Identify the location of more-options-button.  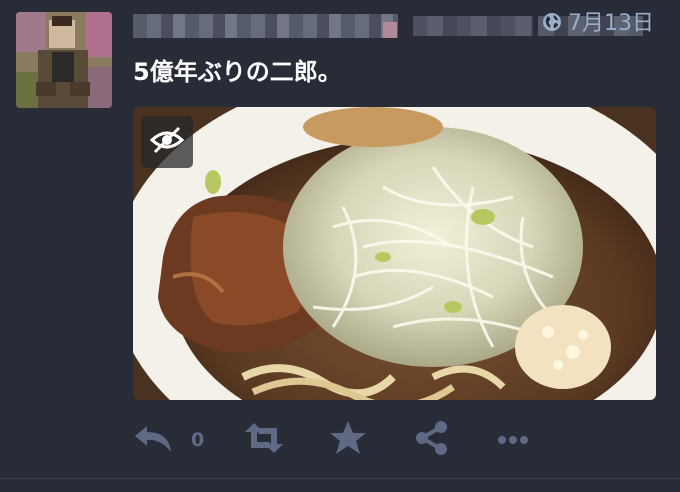
(513, 440).